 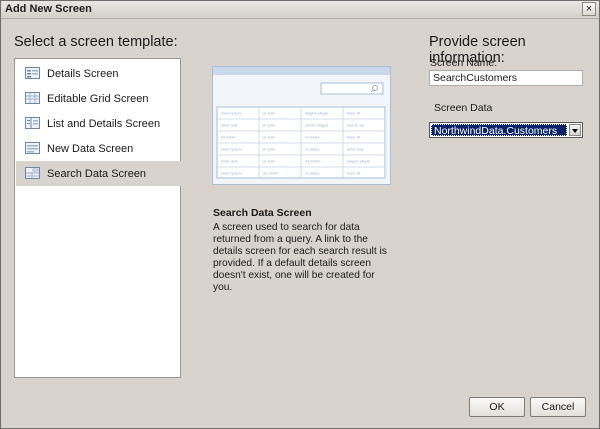 What do you see at coordinates (104, 124) in the screenshot?
I see `template-label: List and Details Screen` at bounding box center [104, 124].